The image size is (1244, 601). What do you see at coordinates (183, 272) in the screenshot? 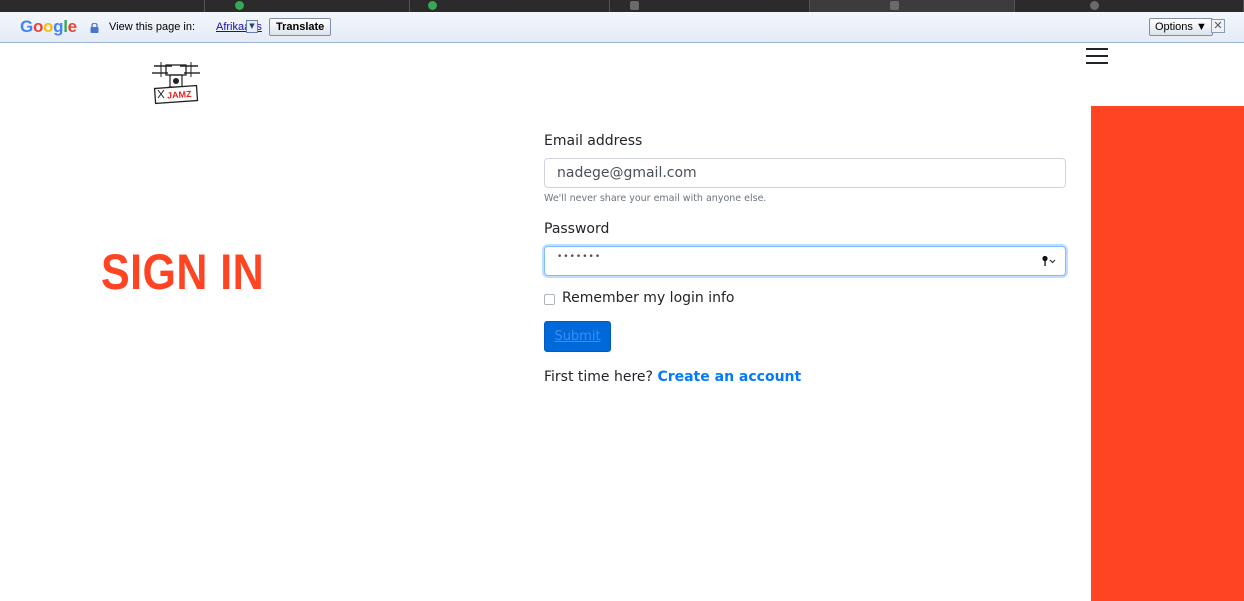
I see `page-title: SIGN IN` at bounding box center [183, 272].